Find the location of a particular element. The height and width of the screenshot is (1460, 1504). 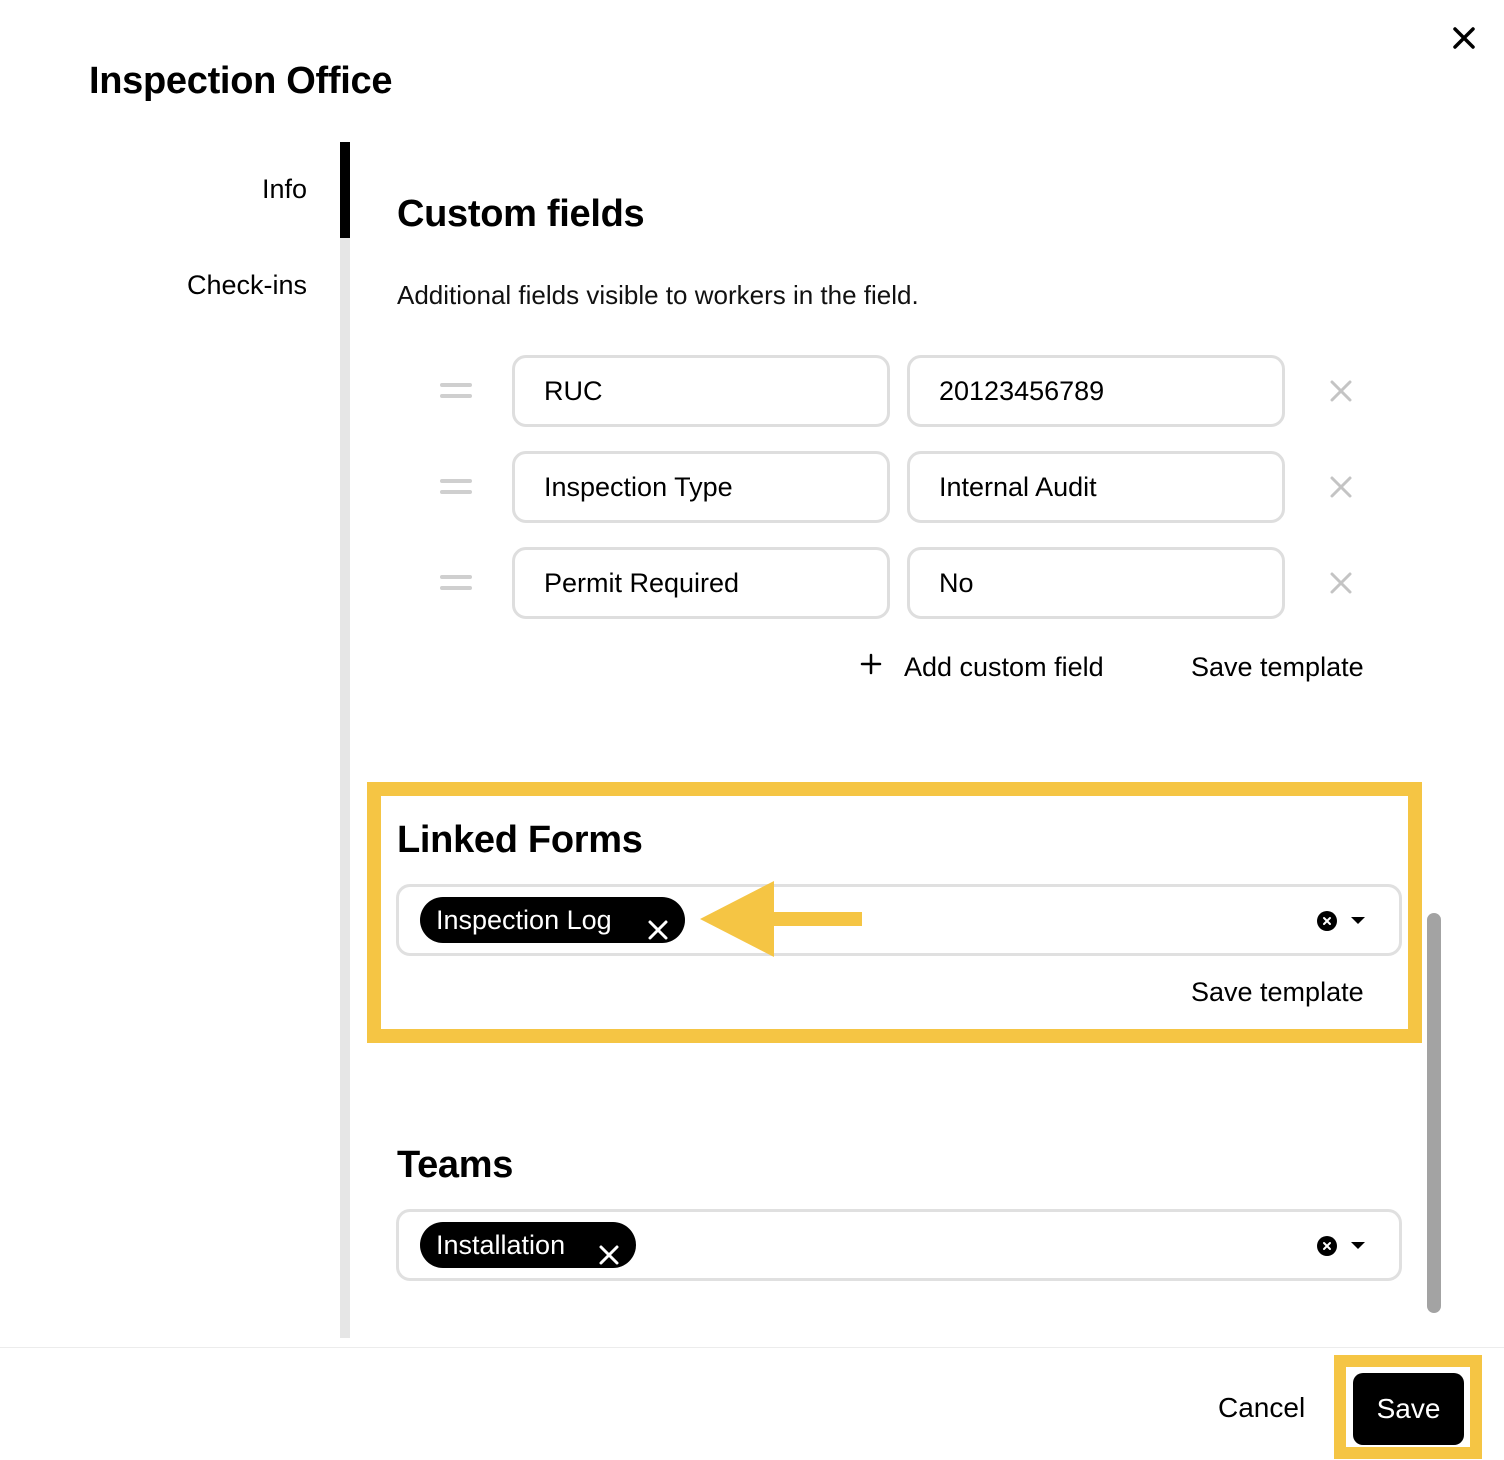

add-custom-field-button: Add custom field is located at coordinates (1004, 667).